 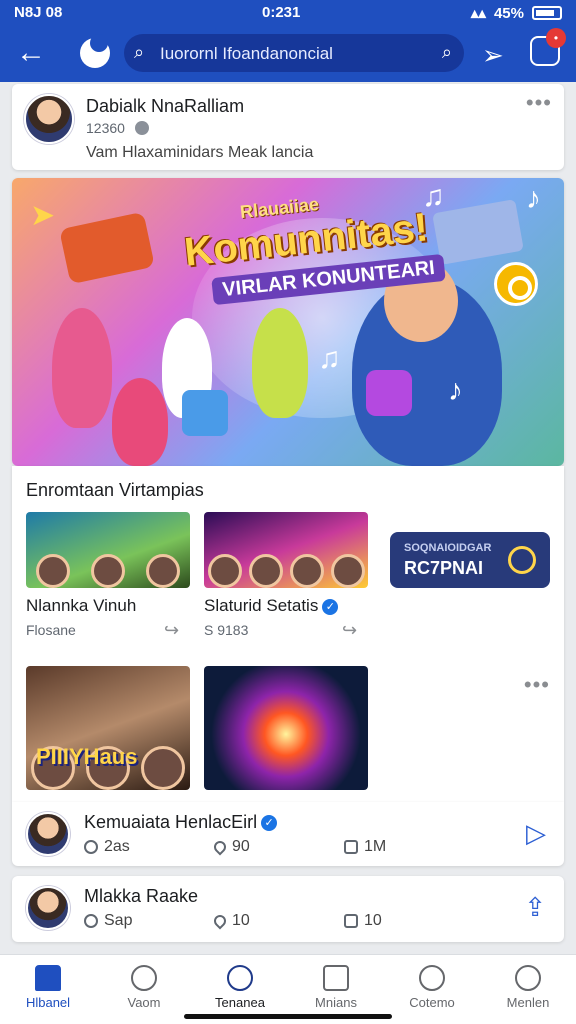 I want to click on search-text: Iuorornl Ifoandanoncial, so click(x=246, y=53).